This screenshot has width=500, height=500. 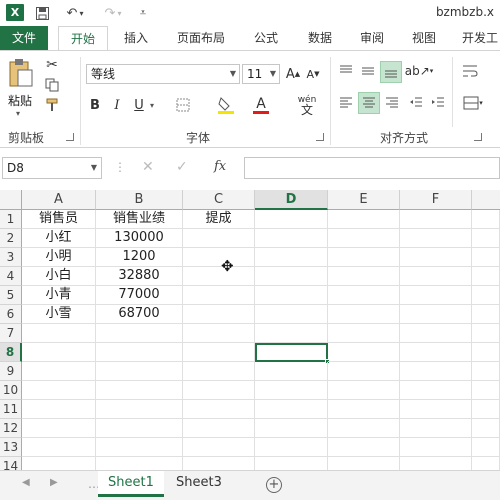 I want to click on italic-icon: I, so click(x=117, y=105).